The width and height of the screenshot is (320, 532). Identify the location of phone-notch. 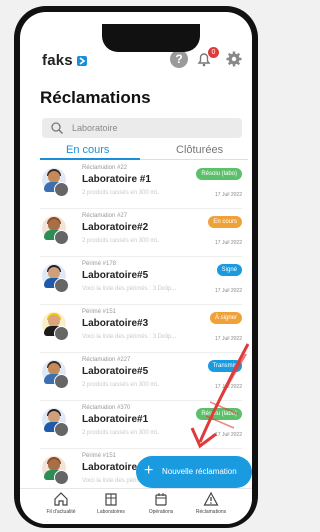
(151, 38).